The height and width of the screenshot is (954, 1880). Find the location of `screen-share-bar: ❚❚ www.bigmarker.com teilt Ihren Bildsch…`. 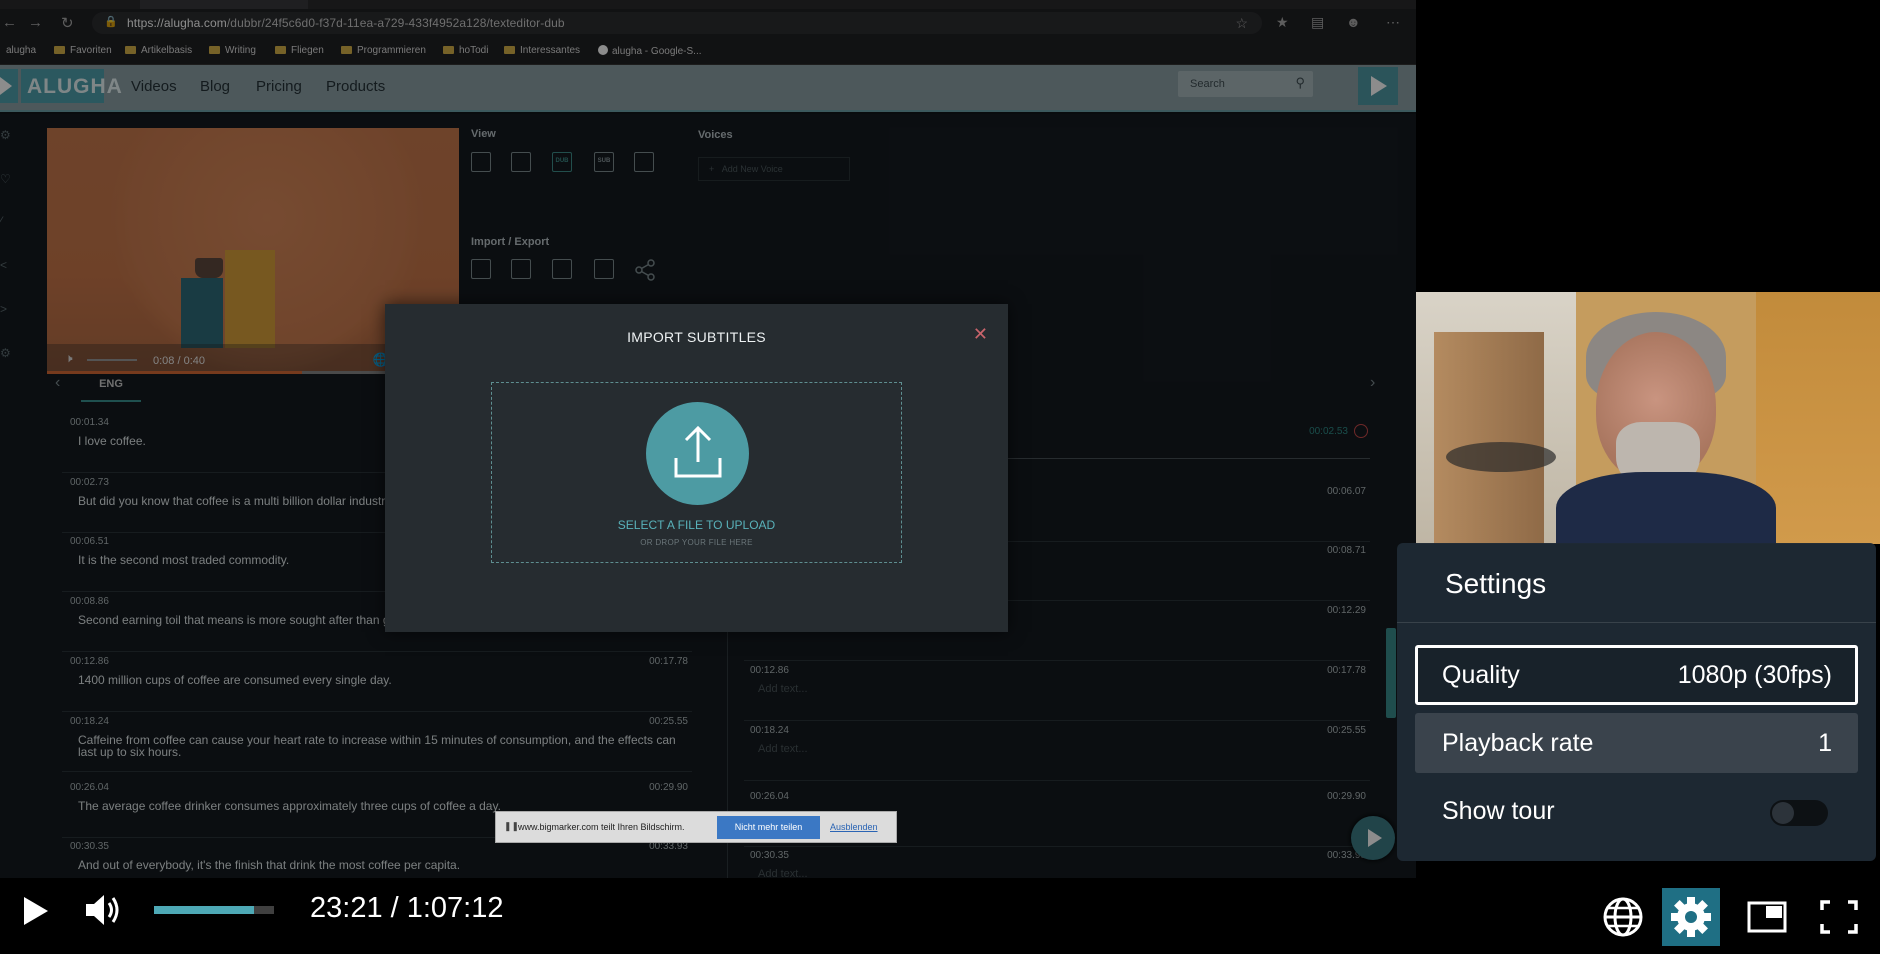

screen-share-bar: ❚❚ www.bigmarker.com teilt Ihren Bildsch… is located at coordinates (696, 827).